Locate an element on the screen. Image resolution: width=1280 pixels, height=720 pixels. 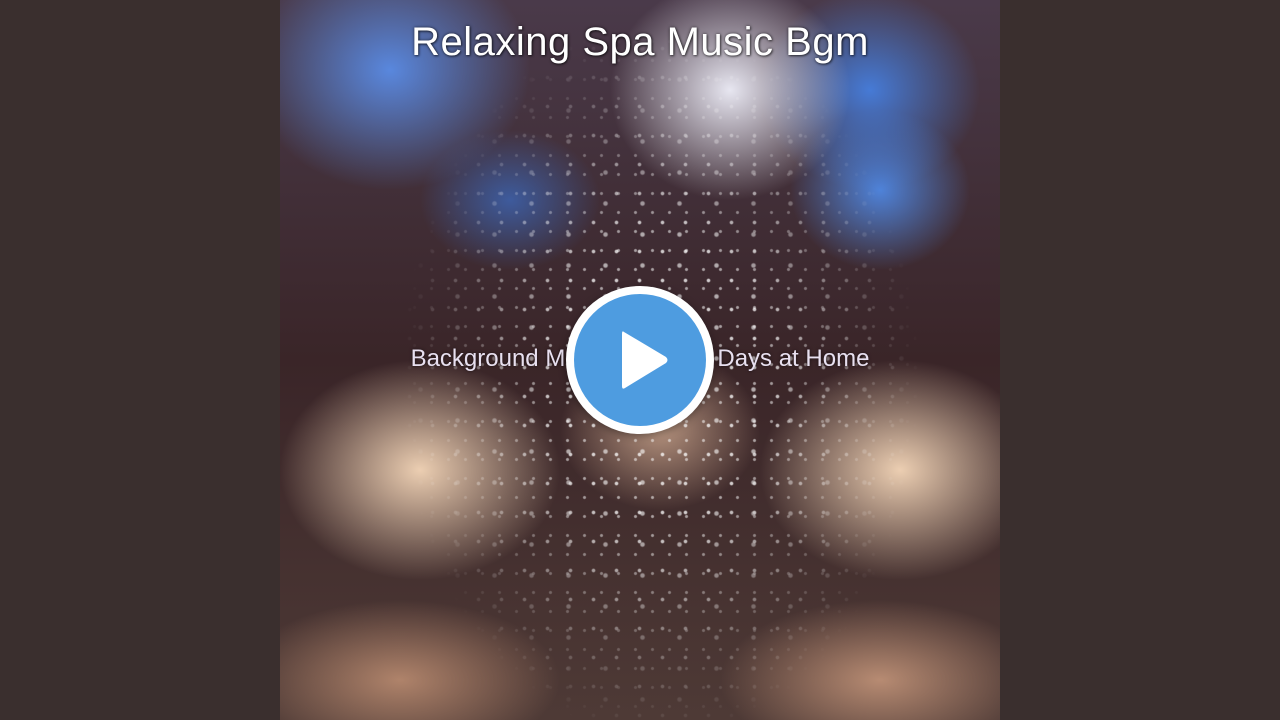
artwork-title: Relaxing Spa Music Bgm is located at coordinates (640, 42).